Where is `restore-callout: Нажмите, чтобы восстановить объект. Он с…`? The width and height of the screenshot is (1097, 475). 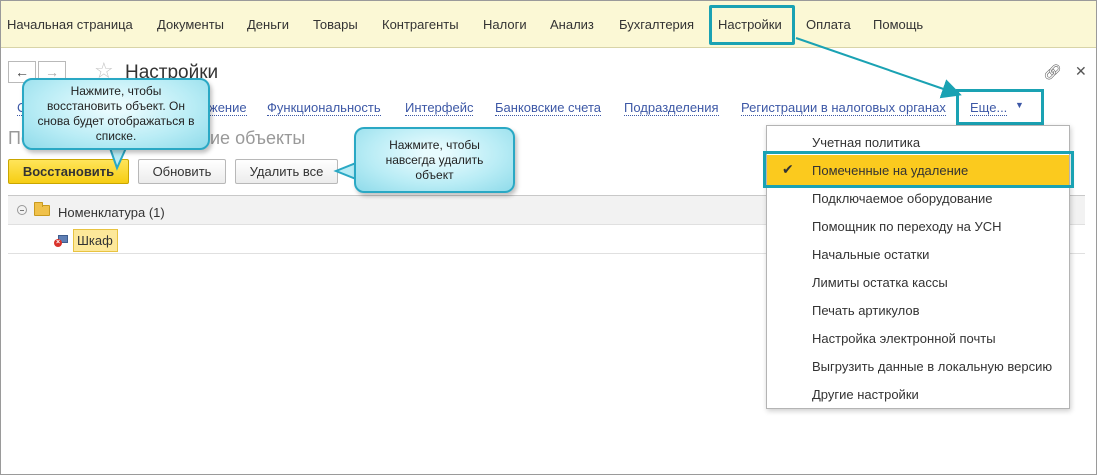
restore-callout: Нажмите, чтобы восстановить объект. Он с… is located at coordinates (116, 114).